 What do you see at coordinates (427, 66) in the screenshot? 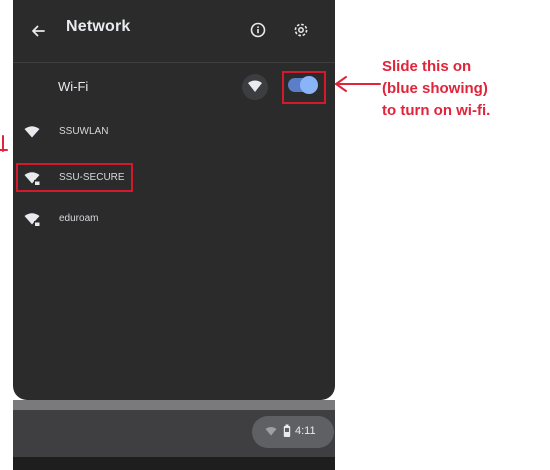
I see `annotation-line: Slide this on` at bounding box center [427, 66].